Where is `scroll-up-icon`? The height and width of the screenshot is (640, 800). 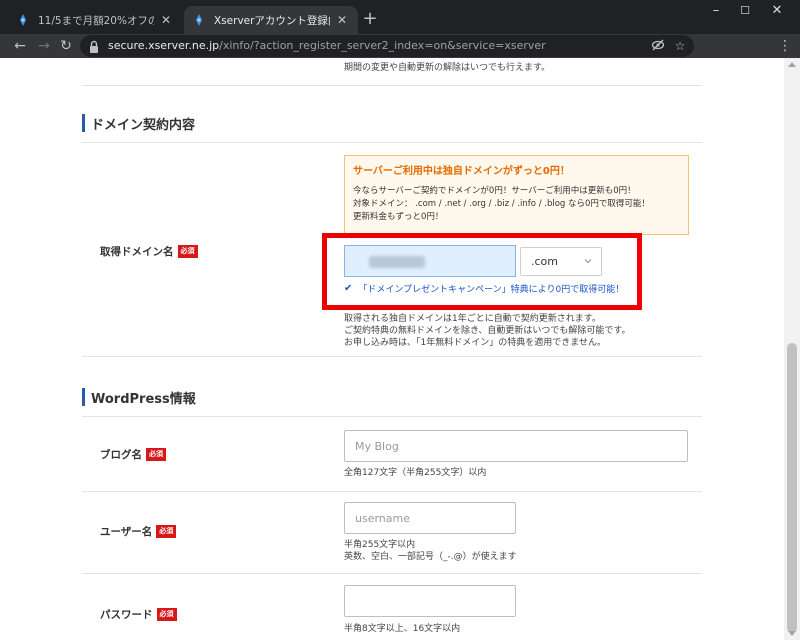
scroll-up-icon is located at coordinates (792, 64).